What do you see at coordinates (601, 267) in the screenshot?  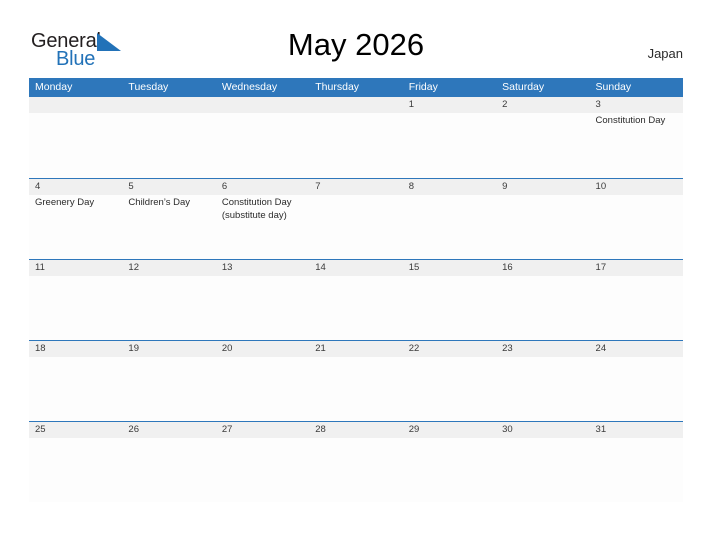 I see `day-number: 17` at bounding box center [601, 267].